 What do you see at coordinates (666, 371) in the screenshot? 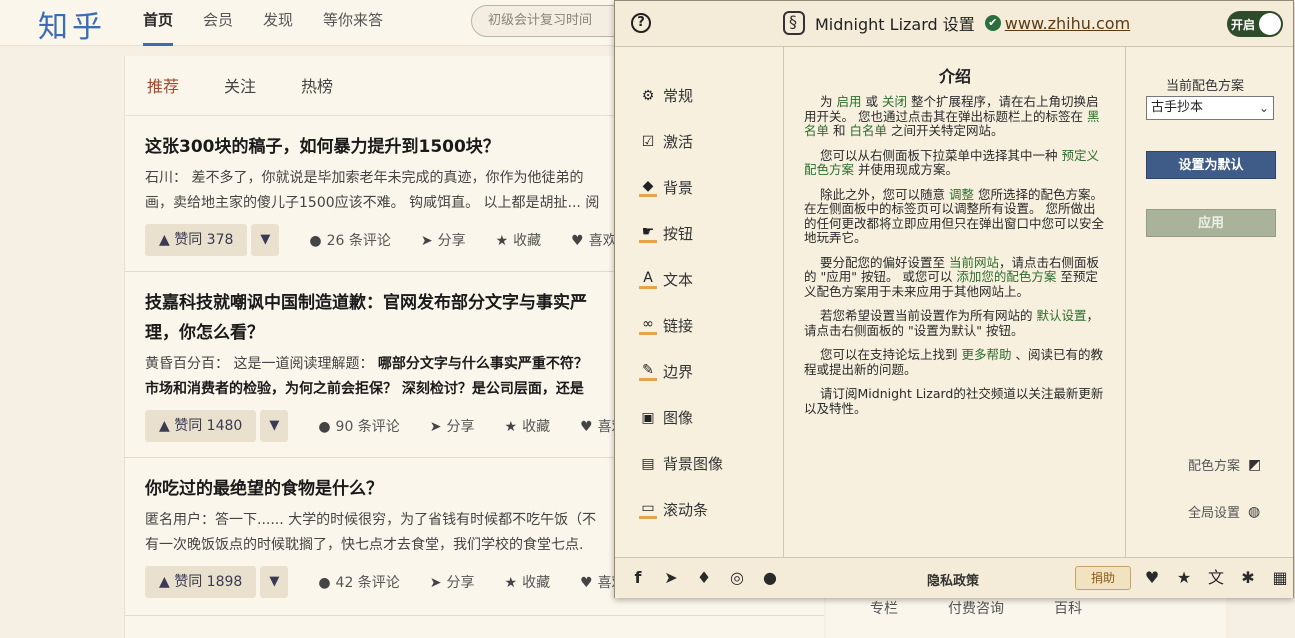
I see `side-item-borders: ✎ 边界` at bounding box center [666, 371].